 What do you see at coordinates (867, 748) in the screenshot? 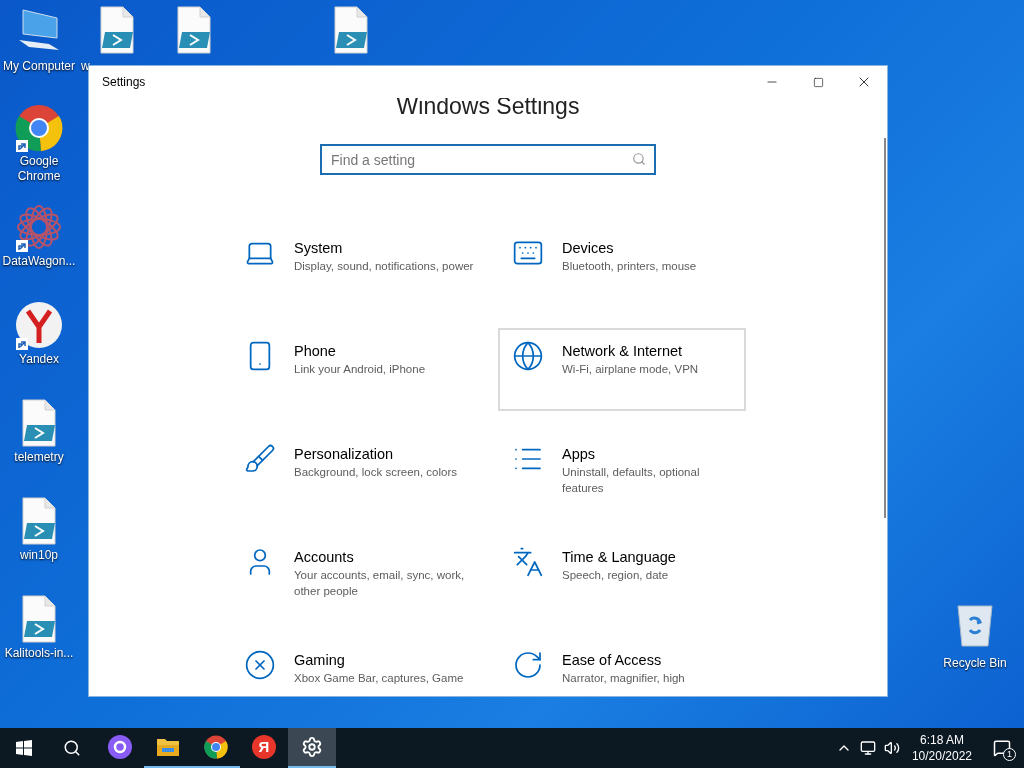
I see `network-icon` at bounding box center [867, 748].